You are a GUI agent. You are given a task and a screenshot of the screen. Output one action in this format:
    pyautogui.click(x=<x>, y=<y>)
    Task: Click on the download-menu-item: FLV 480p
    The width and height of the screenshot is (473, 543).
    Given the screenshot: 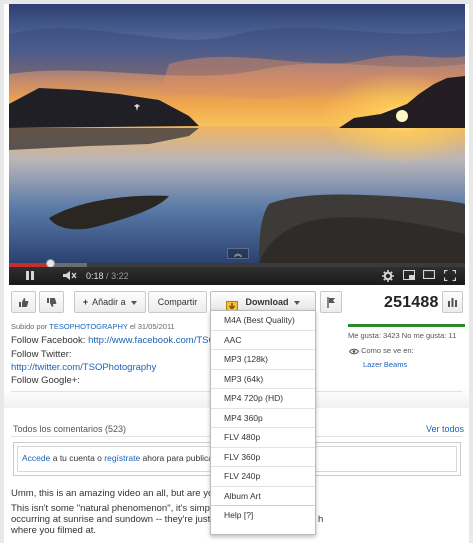 What is the action you would take?
    pyautogui.click(x=263, y=438)
    